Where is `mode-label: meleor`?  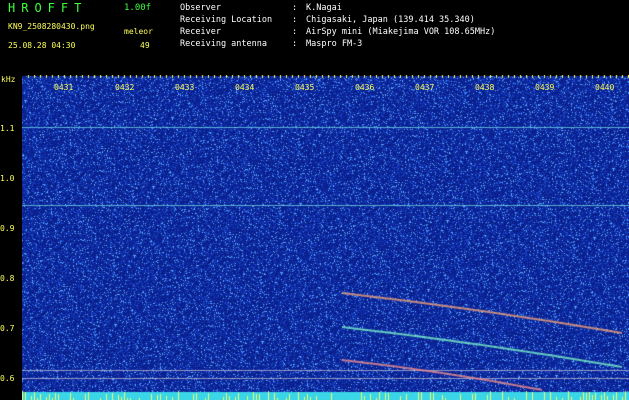 mode-label: meleor is located at coordinates (138, 31).